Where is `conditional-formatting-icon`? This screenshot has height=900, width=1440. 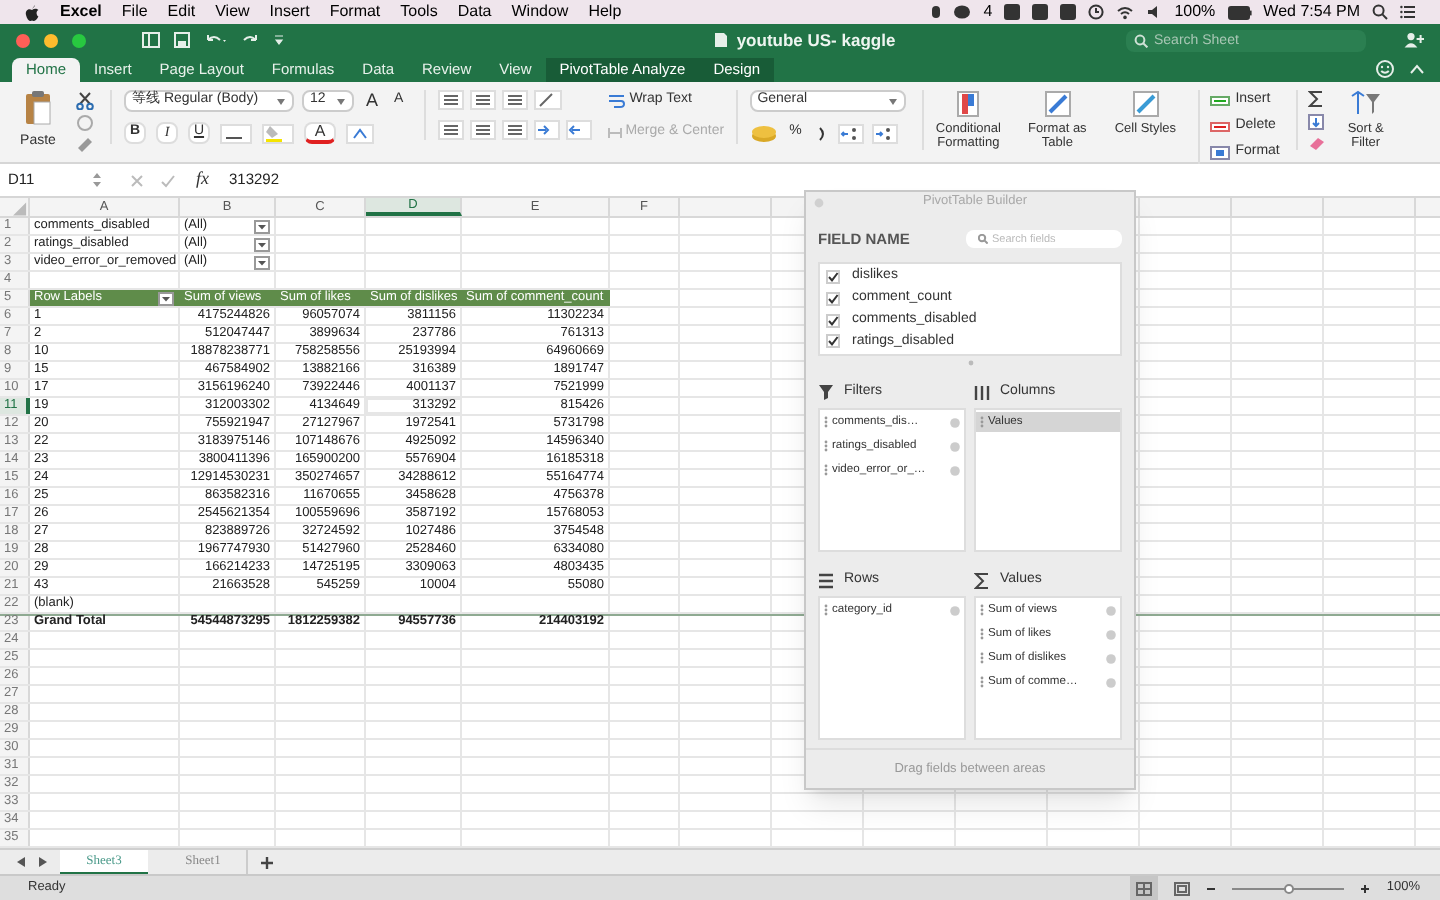
conditional-formatting-icon is located at coordinates (968, 104).